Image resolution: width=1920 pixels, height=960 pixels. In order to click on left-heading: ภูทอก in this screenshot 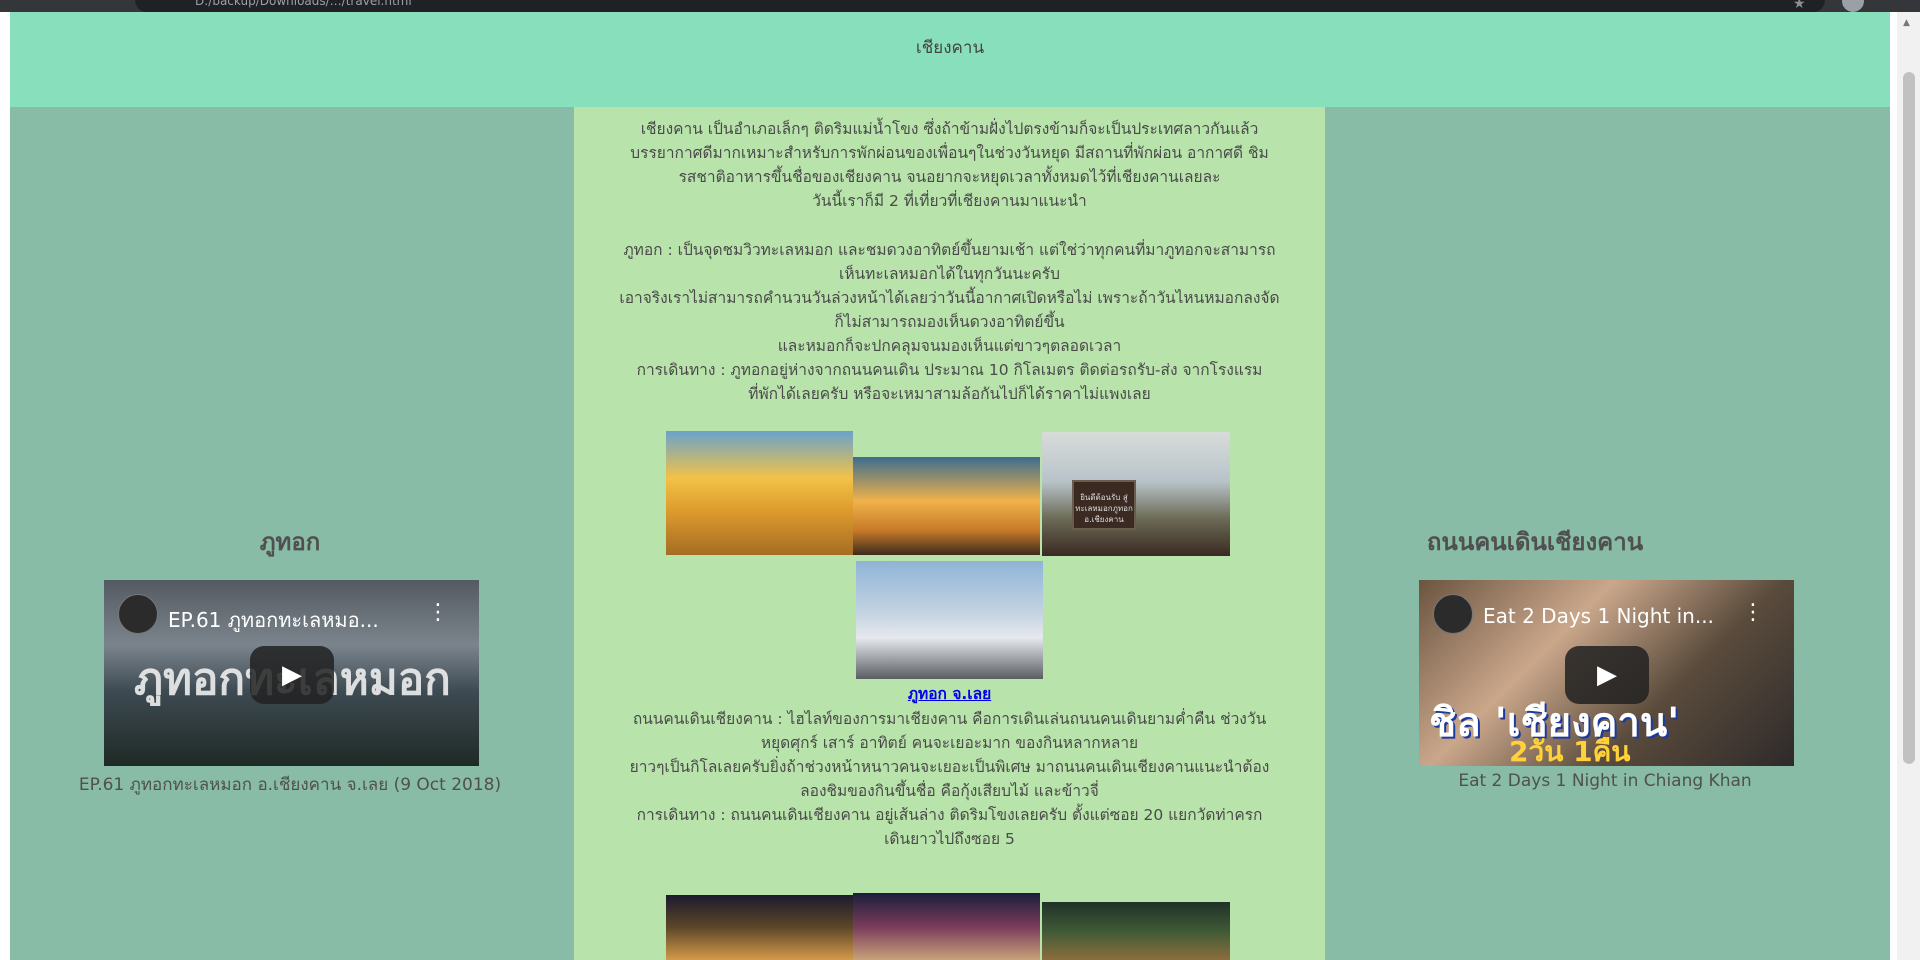, I will do `click(290, 542)`.